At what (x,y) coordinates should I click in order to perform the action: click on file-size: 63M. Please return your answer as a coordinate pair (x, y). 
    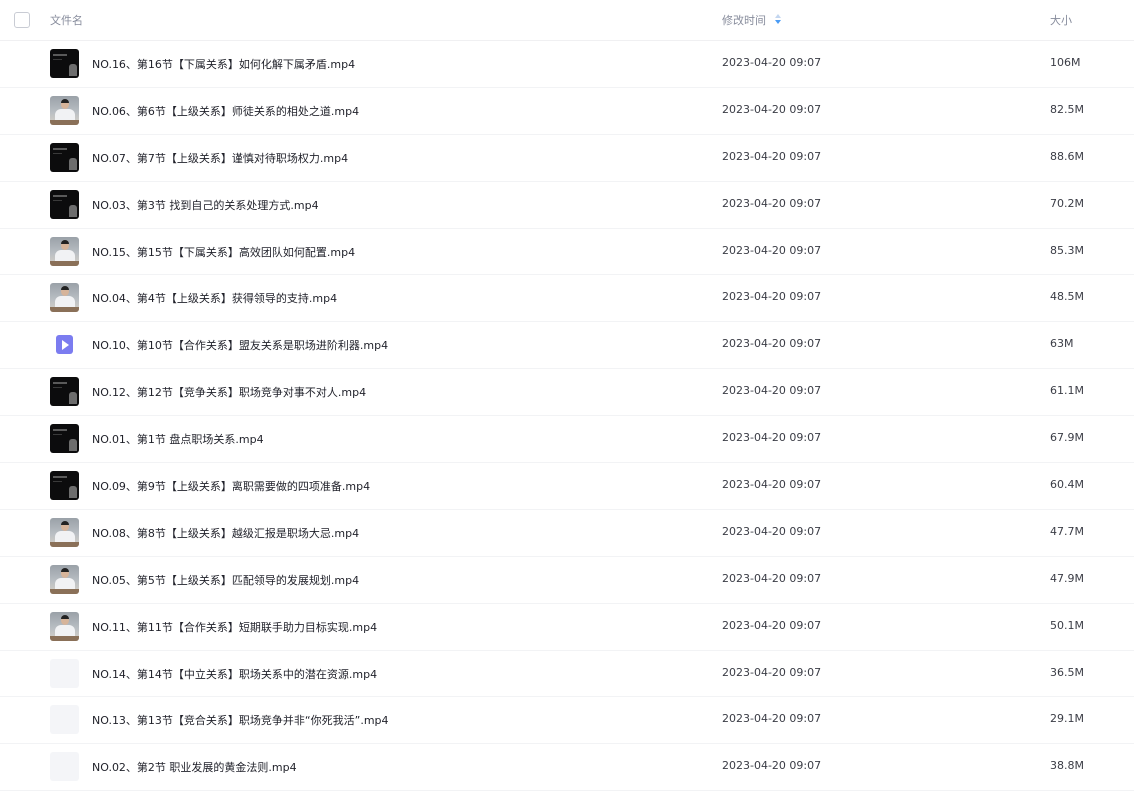
    Looking at the image, I should click on (1062, 344).